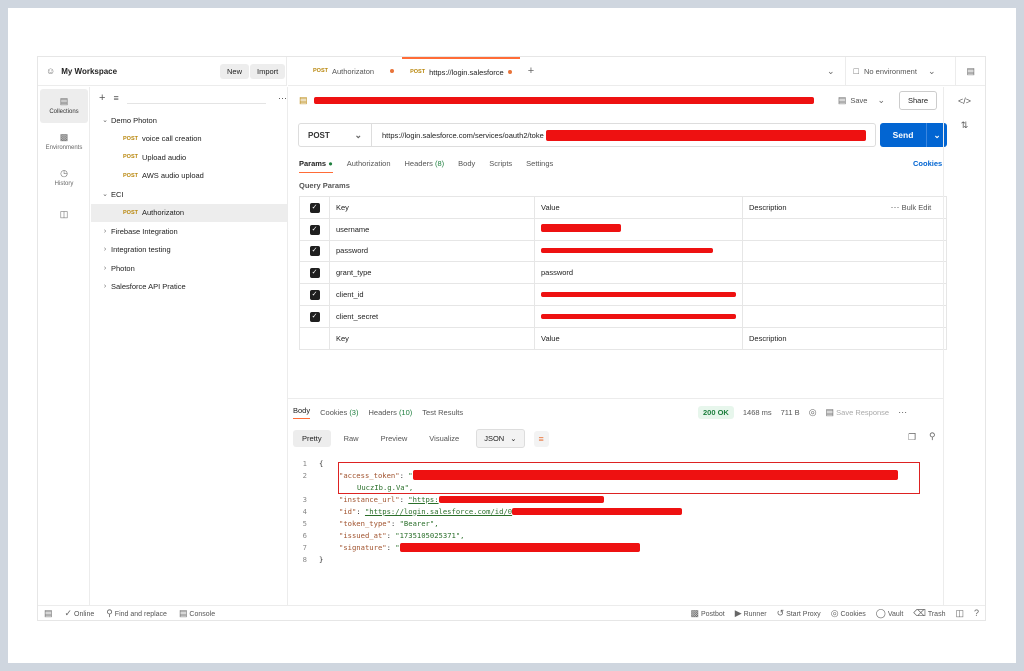 The image size is (1024, 671). I want to click on cookies-button: ◎ Cookies, so click(848, 613).